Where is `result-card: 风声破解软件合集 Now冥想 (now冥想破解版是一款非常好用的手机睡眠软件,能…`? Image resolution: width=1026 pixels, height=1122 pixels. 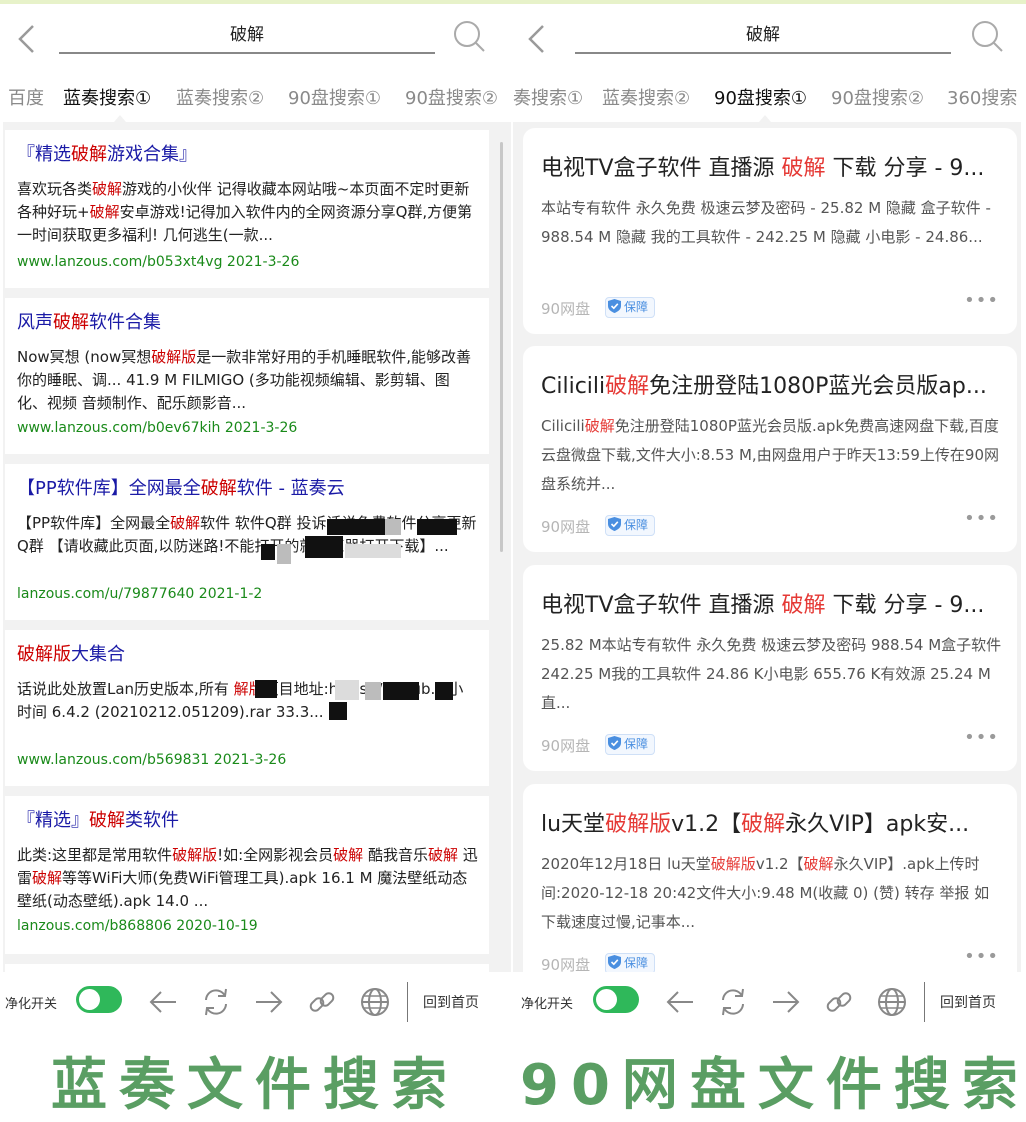
result-card: 风声破解软件合集 Now冥想 (now冥想破解版是一款非常好用的手机睡眠软件,能… is located at coordinates (247, 376).